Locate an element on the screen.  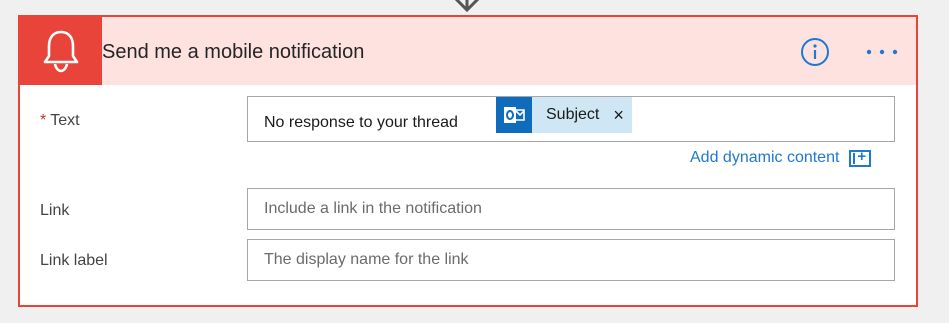
more-options-icon is located at coordinates (882, 52).